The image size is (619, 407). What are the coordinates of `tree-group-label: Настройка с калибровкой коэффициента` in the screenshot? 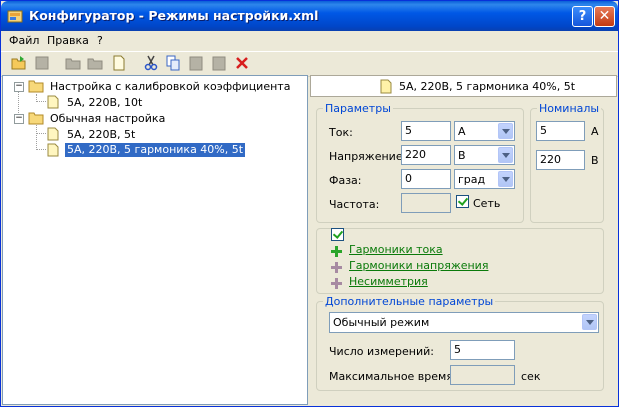 It's located at (170, 86).